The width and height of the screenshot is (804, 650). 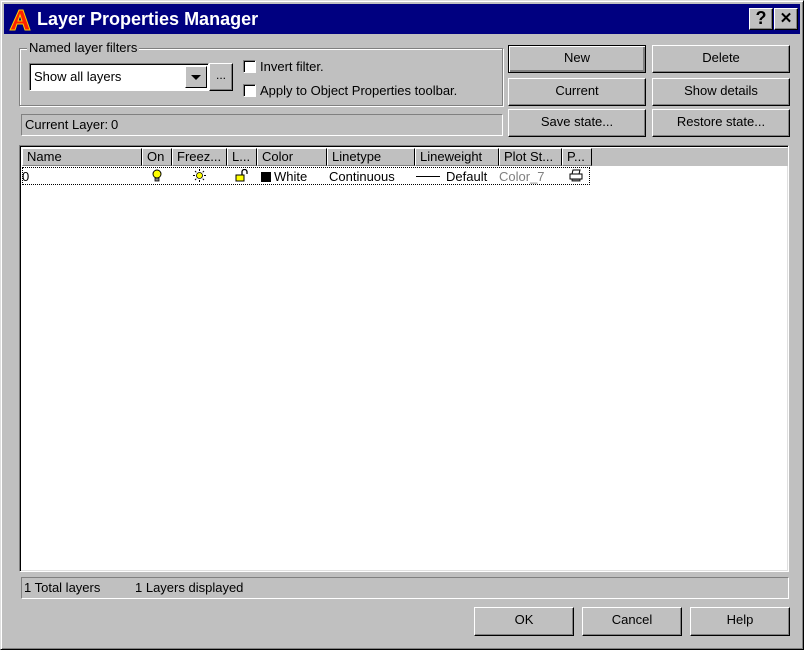 I want to click on layer-lineweight-cell: Default, so click(x=451, y=176).